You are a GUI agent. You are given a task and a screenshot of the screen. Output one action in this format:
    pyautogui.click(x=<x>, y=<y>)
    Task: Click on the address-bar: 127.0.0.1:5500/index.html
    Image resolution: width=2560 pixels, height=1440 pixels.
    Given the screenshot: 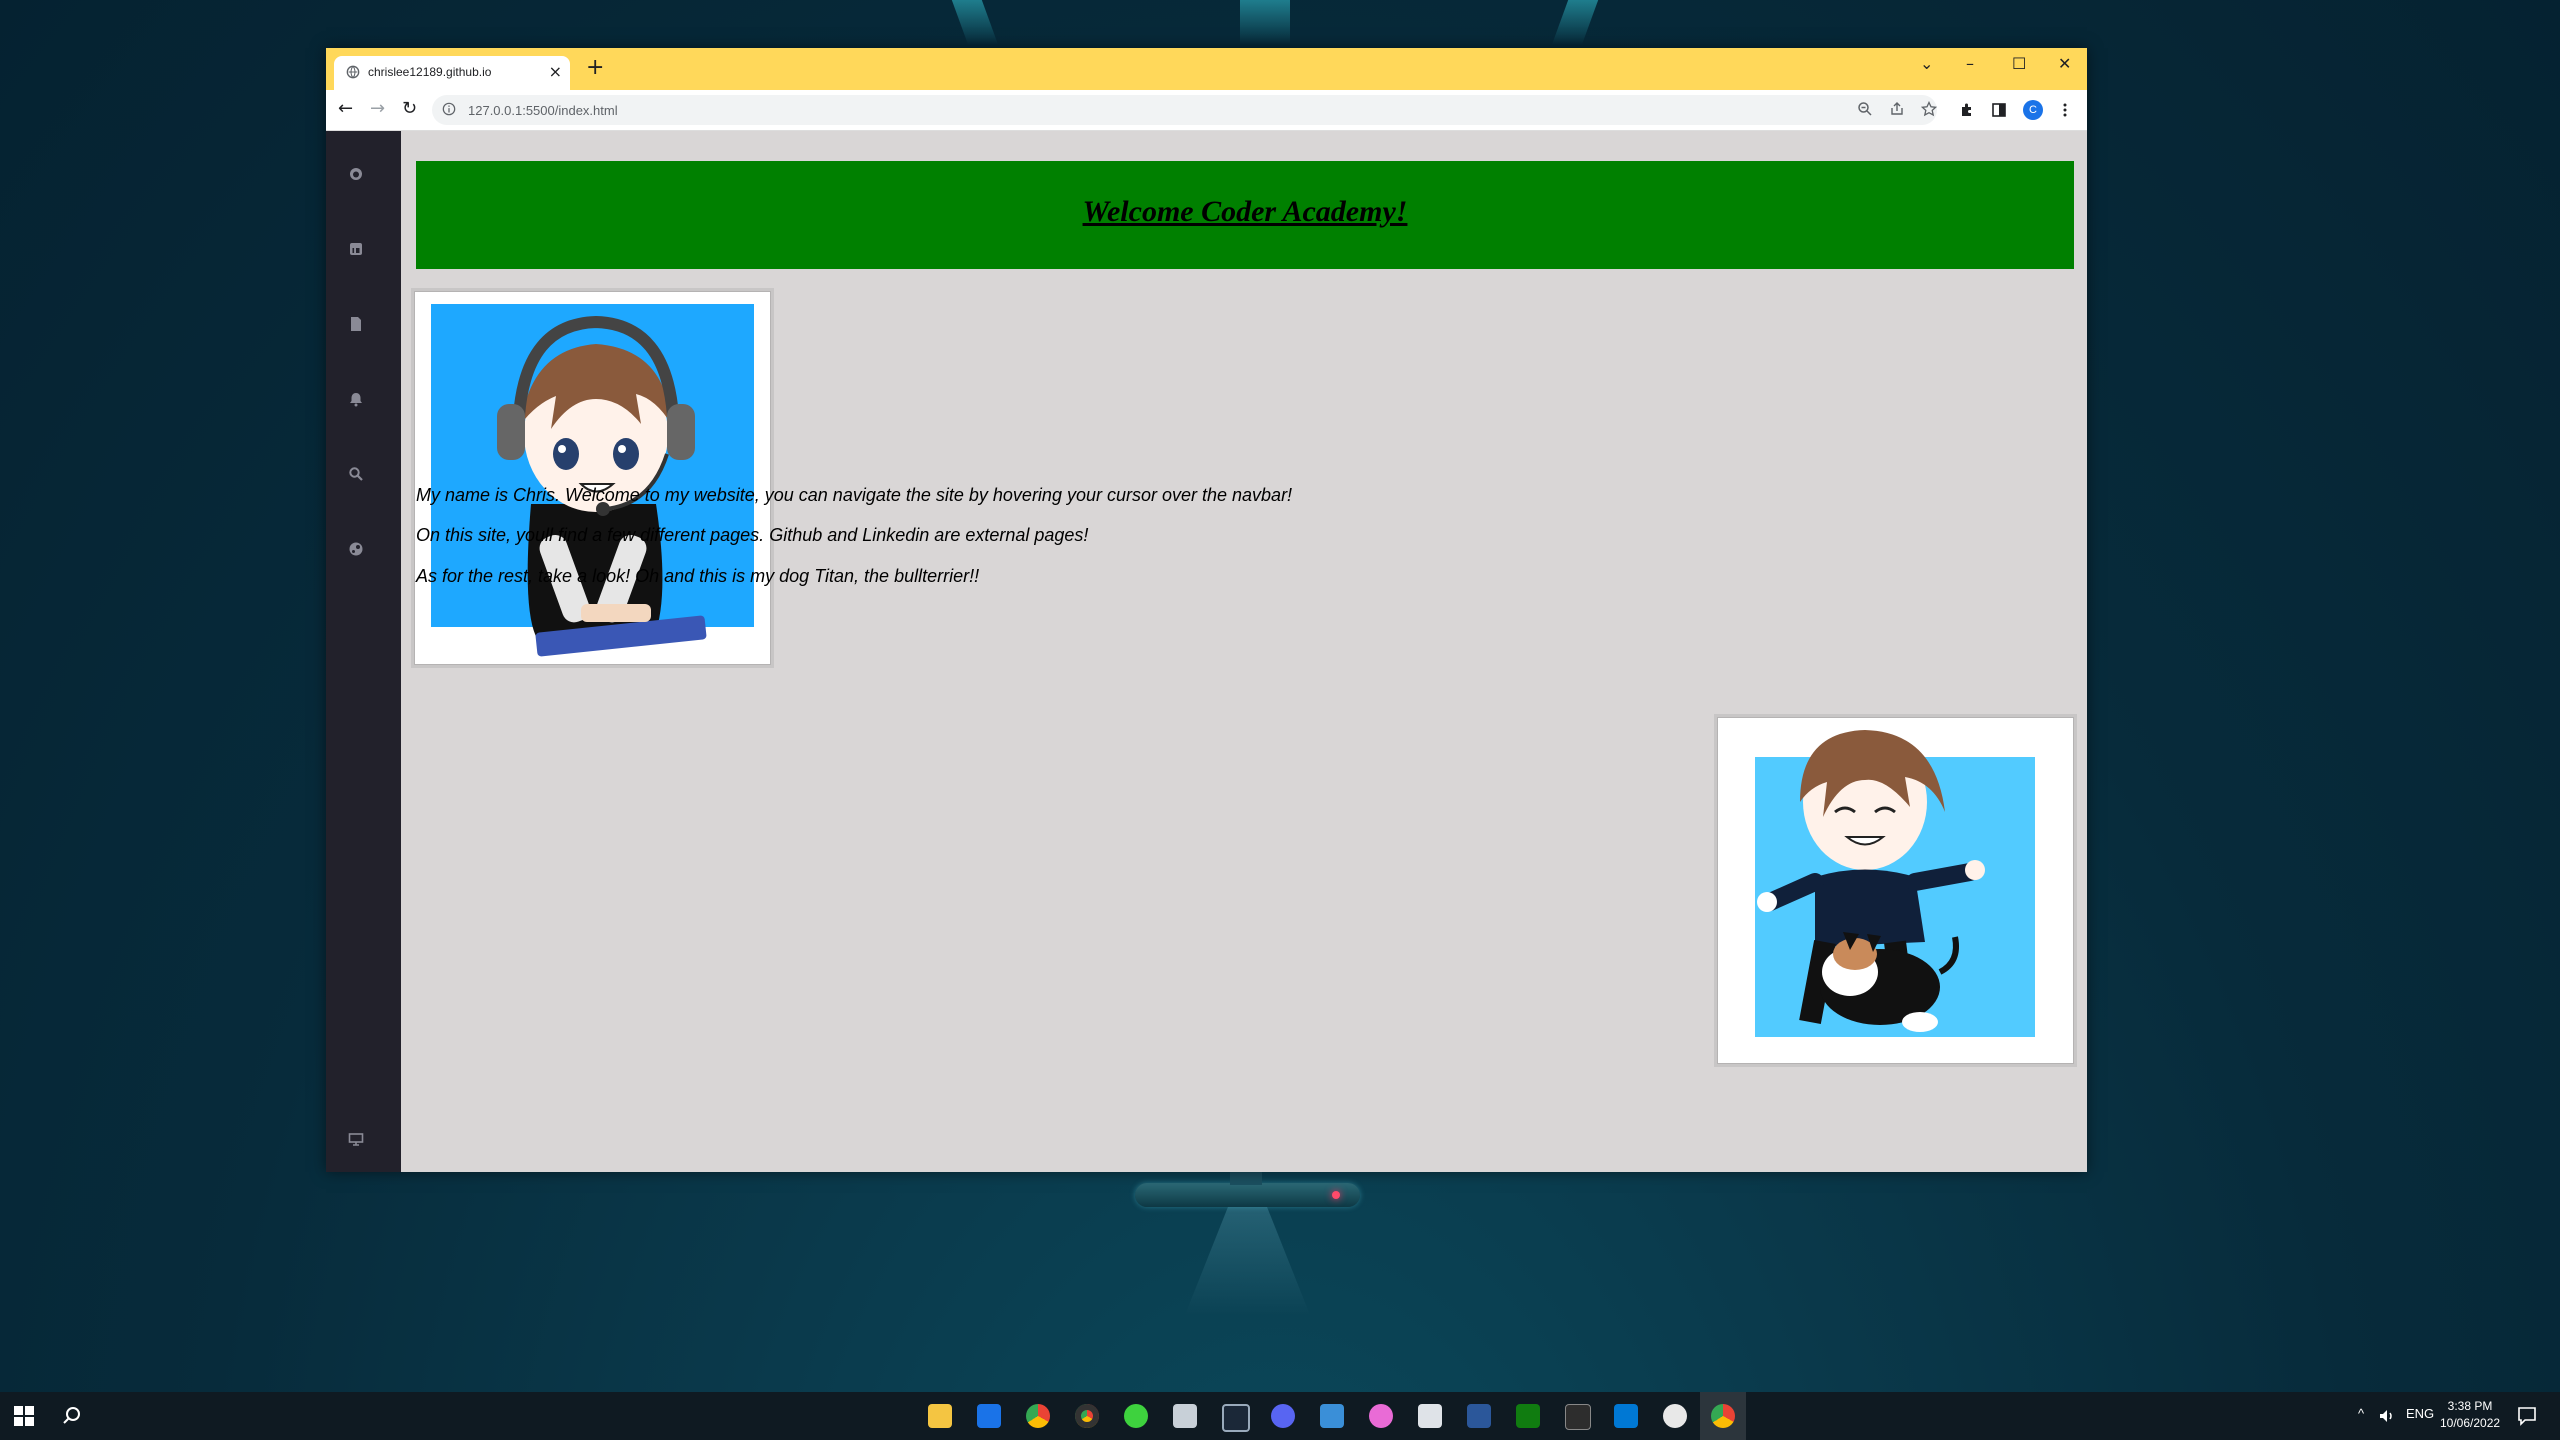 What is the action you would take?
    pyautogui.click(x=1184, y=110)
    